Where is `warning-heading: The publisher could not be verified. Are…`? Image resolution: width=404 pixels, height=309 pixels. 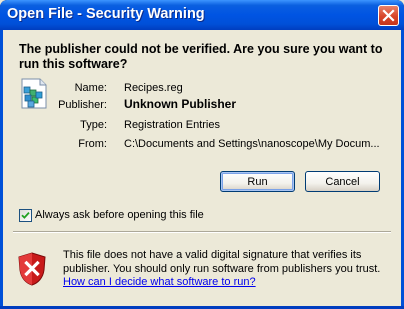 warning-heading: The publisher could not be verified. Are… is located at coordinates (201, 56).